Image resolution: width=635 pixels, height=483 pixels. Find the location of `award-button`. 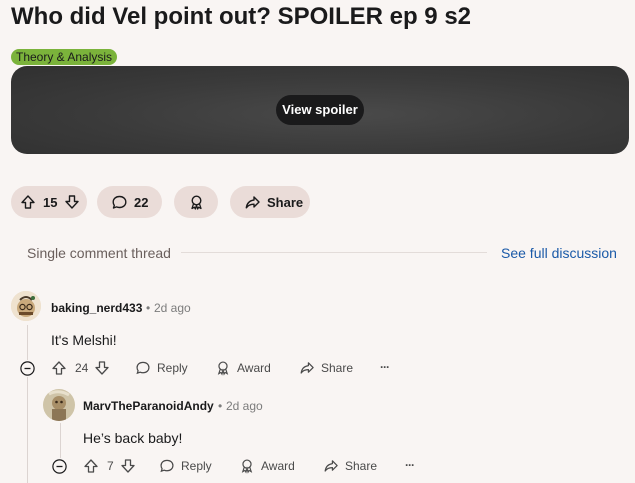

award-button is located at coordinates (196, 202).